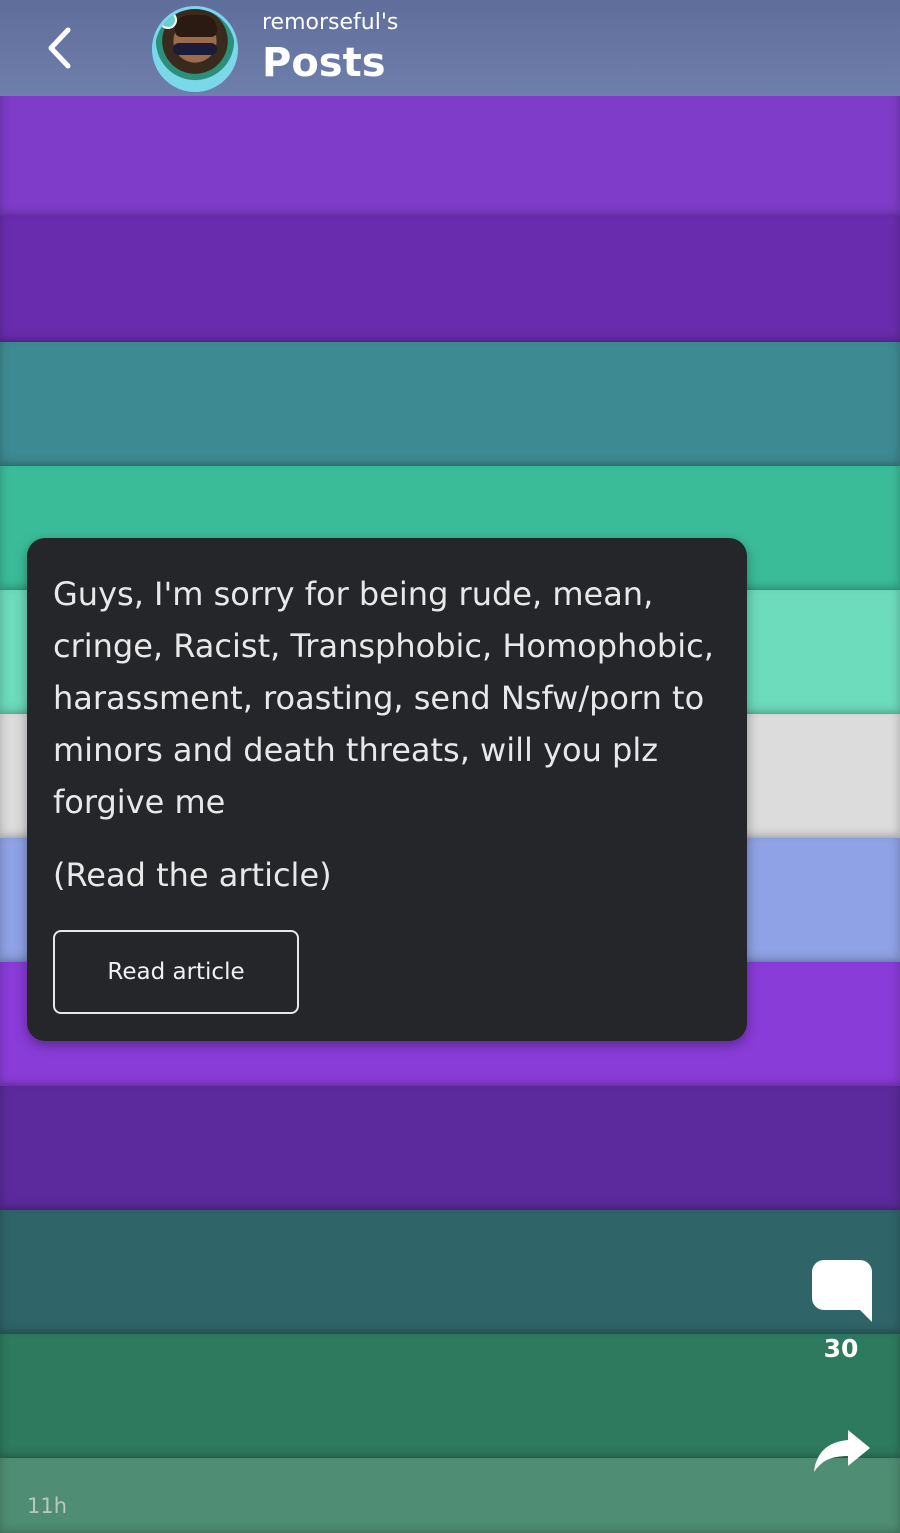 This screenshot has width=900, height=1533. Describe the element at coordinates (192, 875) in the screenshot. I see `post-note: (Read the article)` at that location.